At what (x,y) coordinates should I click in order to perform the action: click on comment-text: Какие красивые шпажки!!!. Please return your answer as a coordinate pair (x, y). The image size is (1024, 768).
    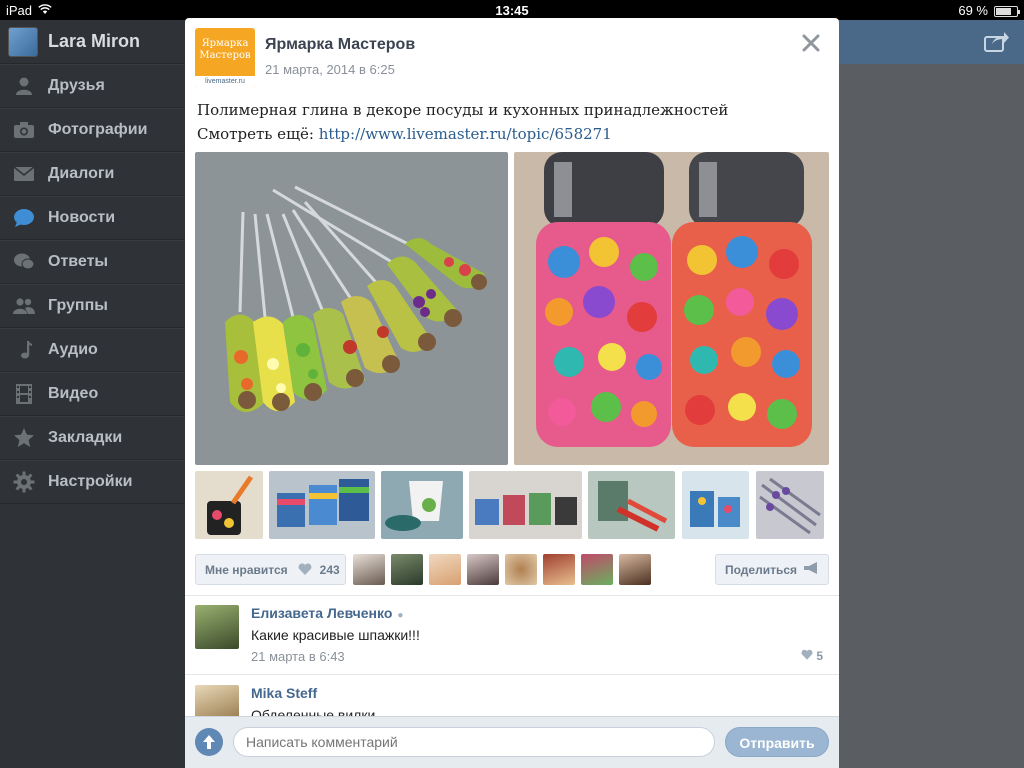
    Looking at the image, I should click on (335, 635).